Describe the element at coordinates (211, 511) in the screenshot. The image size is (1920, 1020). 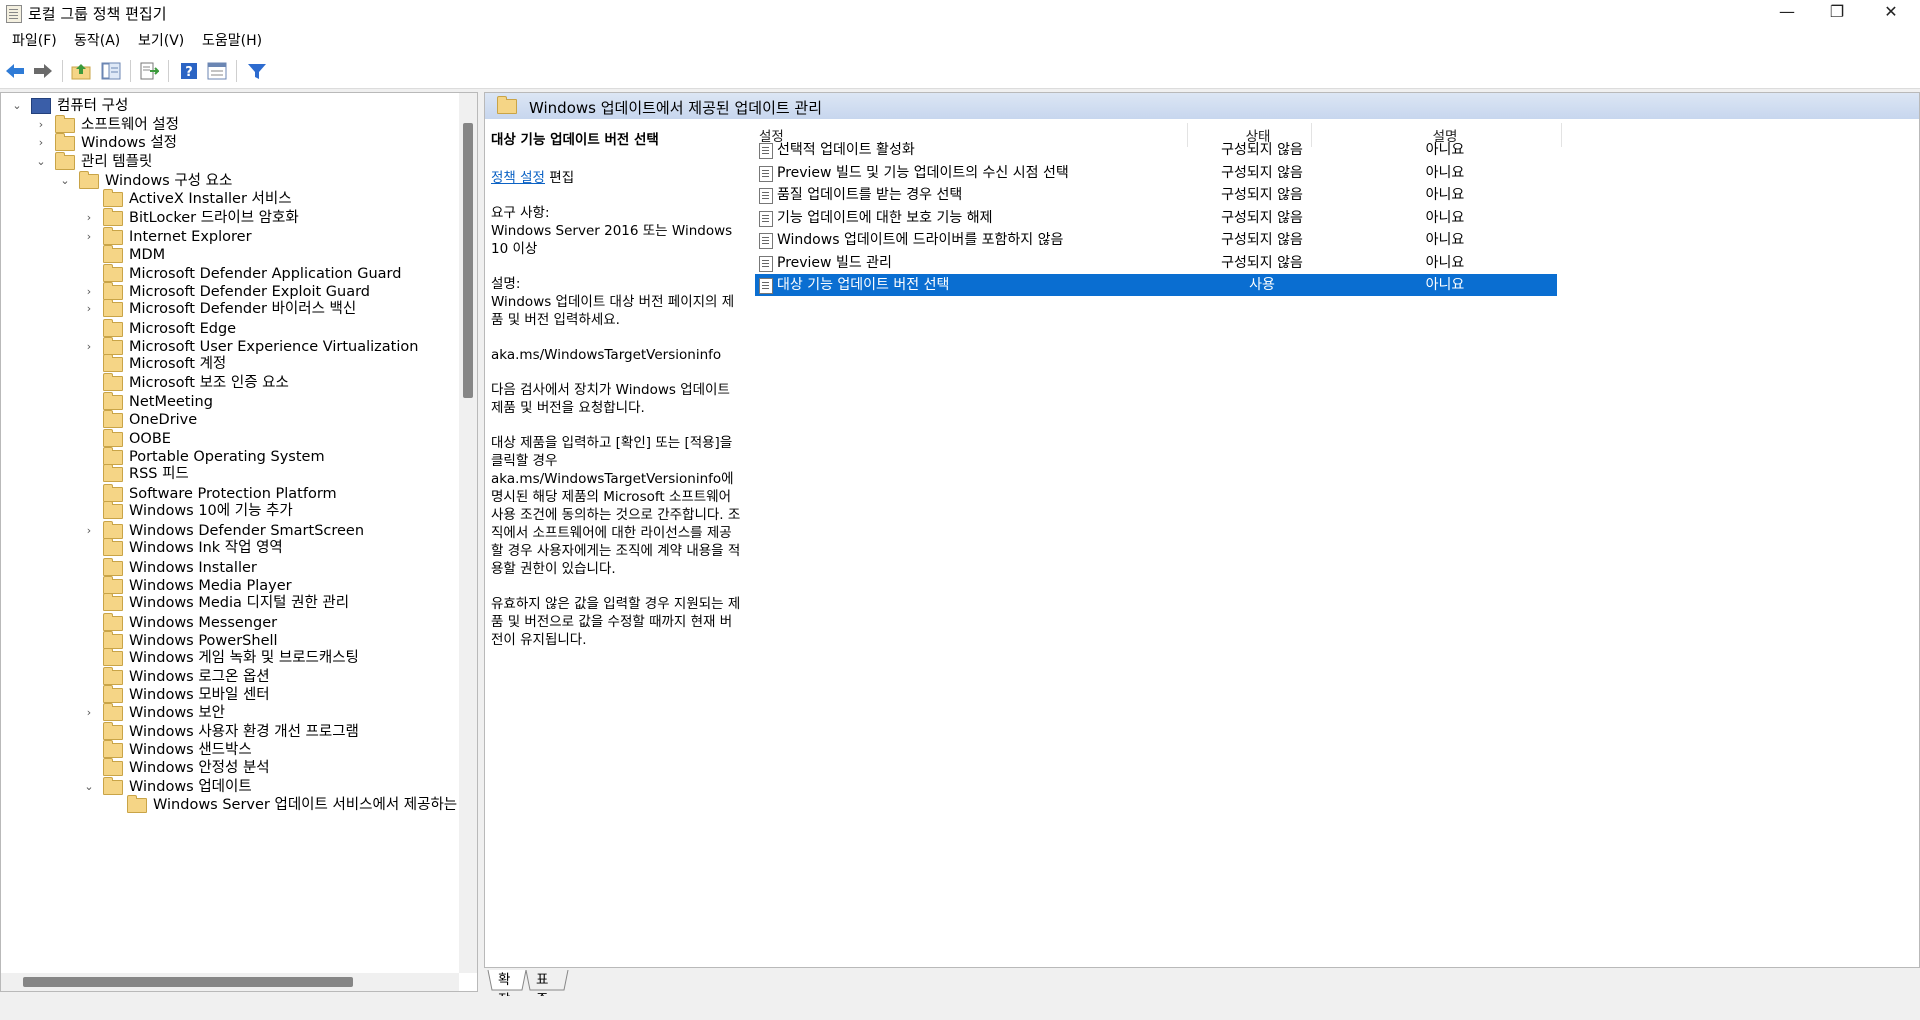
I see `tree-node-label: Windows 10에 기능 추가` at that location.